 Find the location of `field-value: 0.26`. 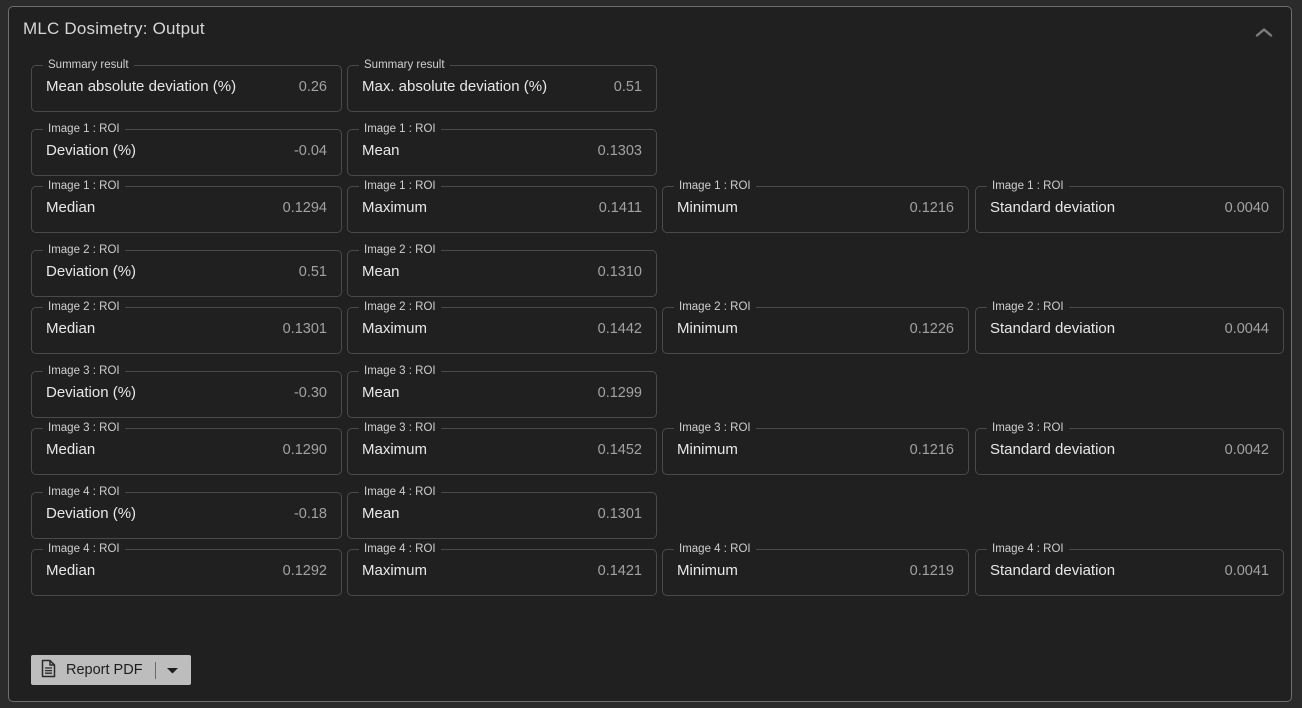

field-value: 0.26 is located at coordinates (312, 87).